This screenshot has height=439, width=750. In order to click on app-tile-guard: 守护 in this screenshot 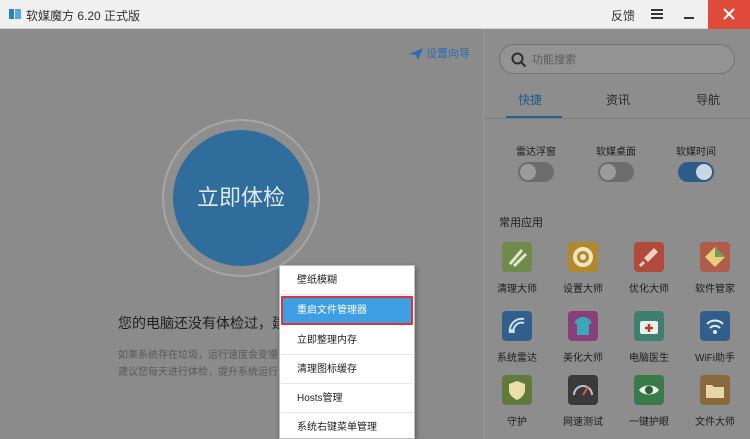, I will do `click(517, 405)`.